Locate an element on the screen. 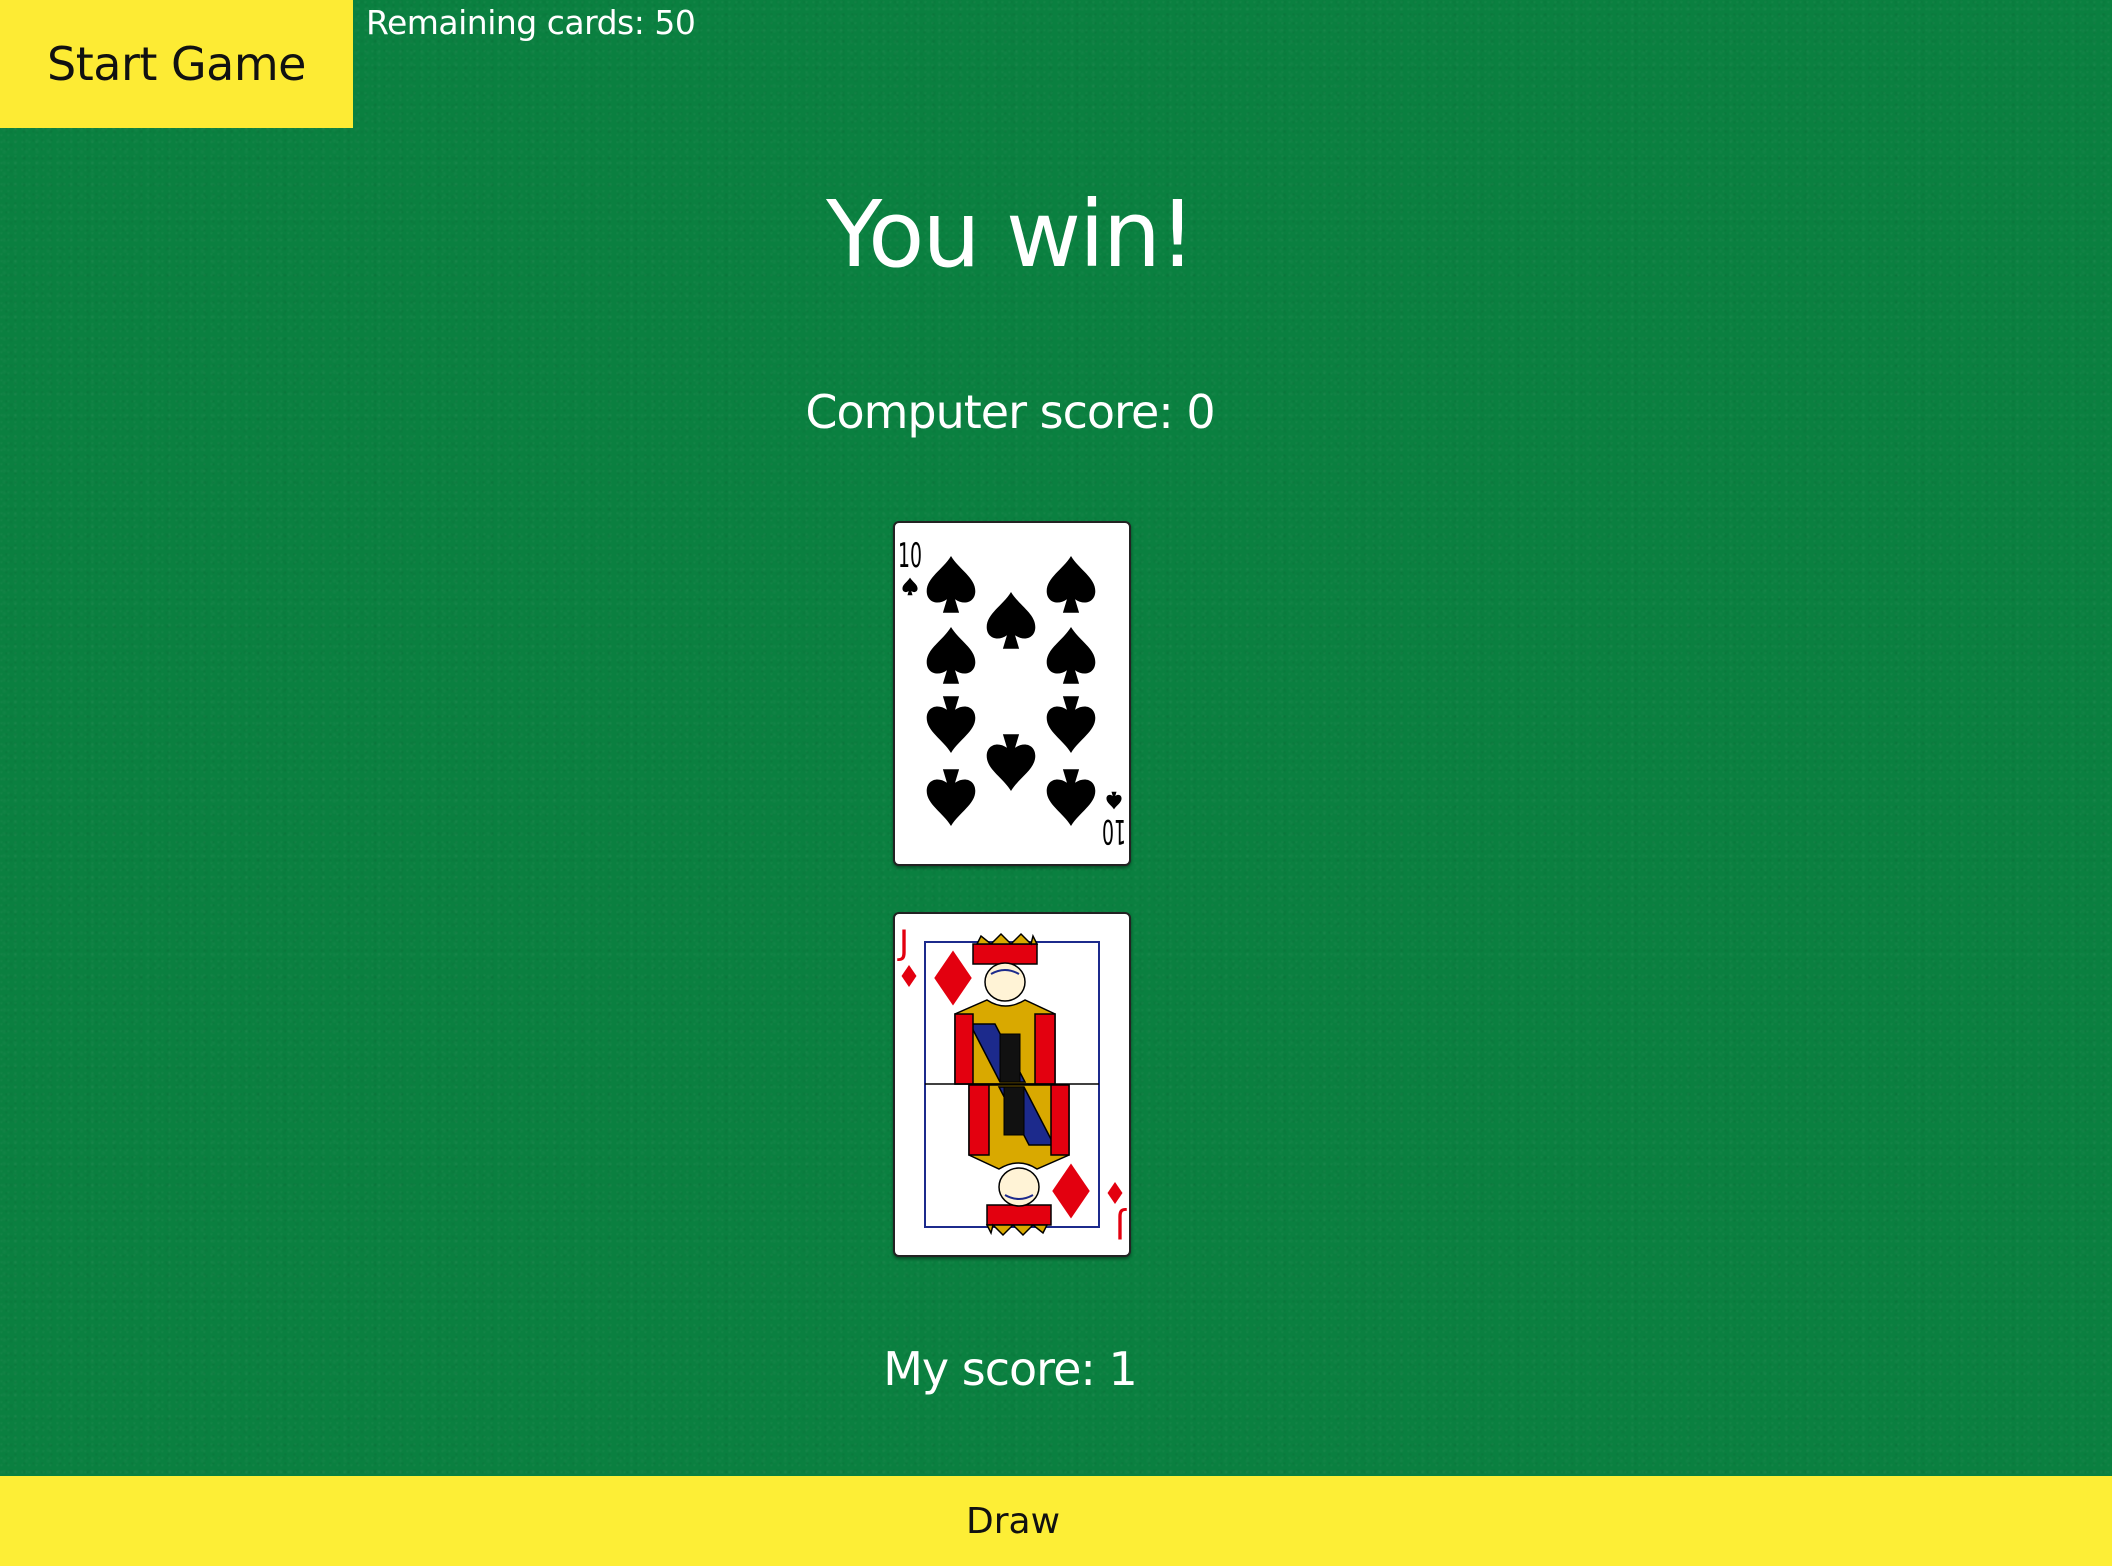 The image size is (2112, 1566). card-corner-rank-bottom: 10 is located at coordinates (1114, 831).